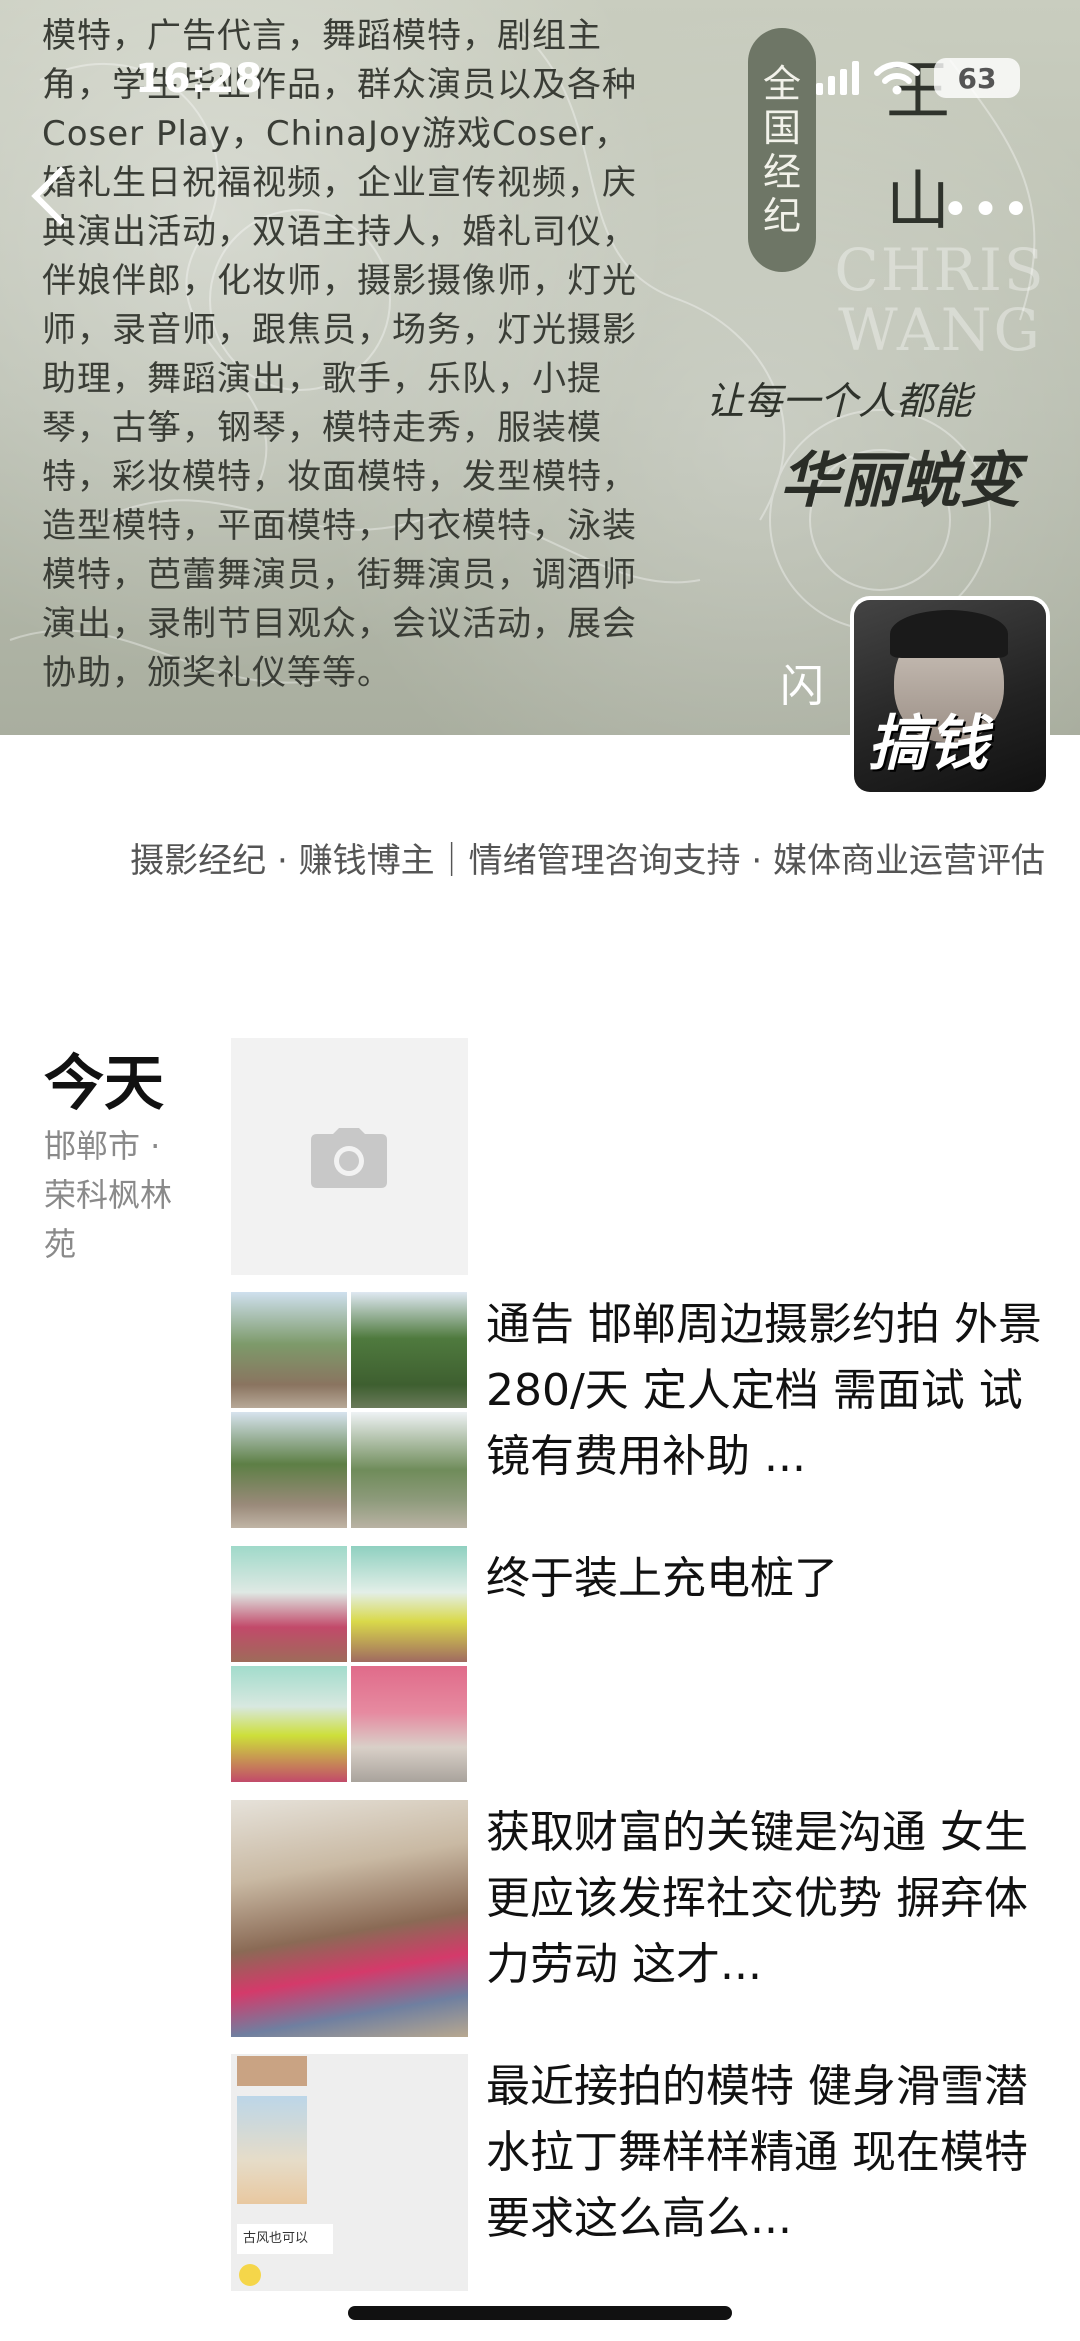 Image resolution: width=1080 pixels, height=2341 pixels. Describe the element at coordinates (950, 696) in the screenshot. I see `avatar: 搞钱` at that location.